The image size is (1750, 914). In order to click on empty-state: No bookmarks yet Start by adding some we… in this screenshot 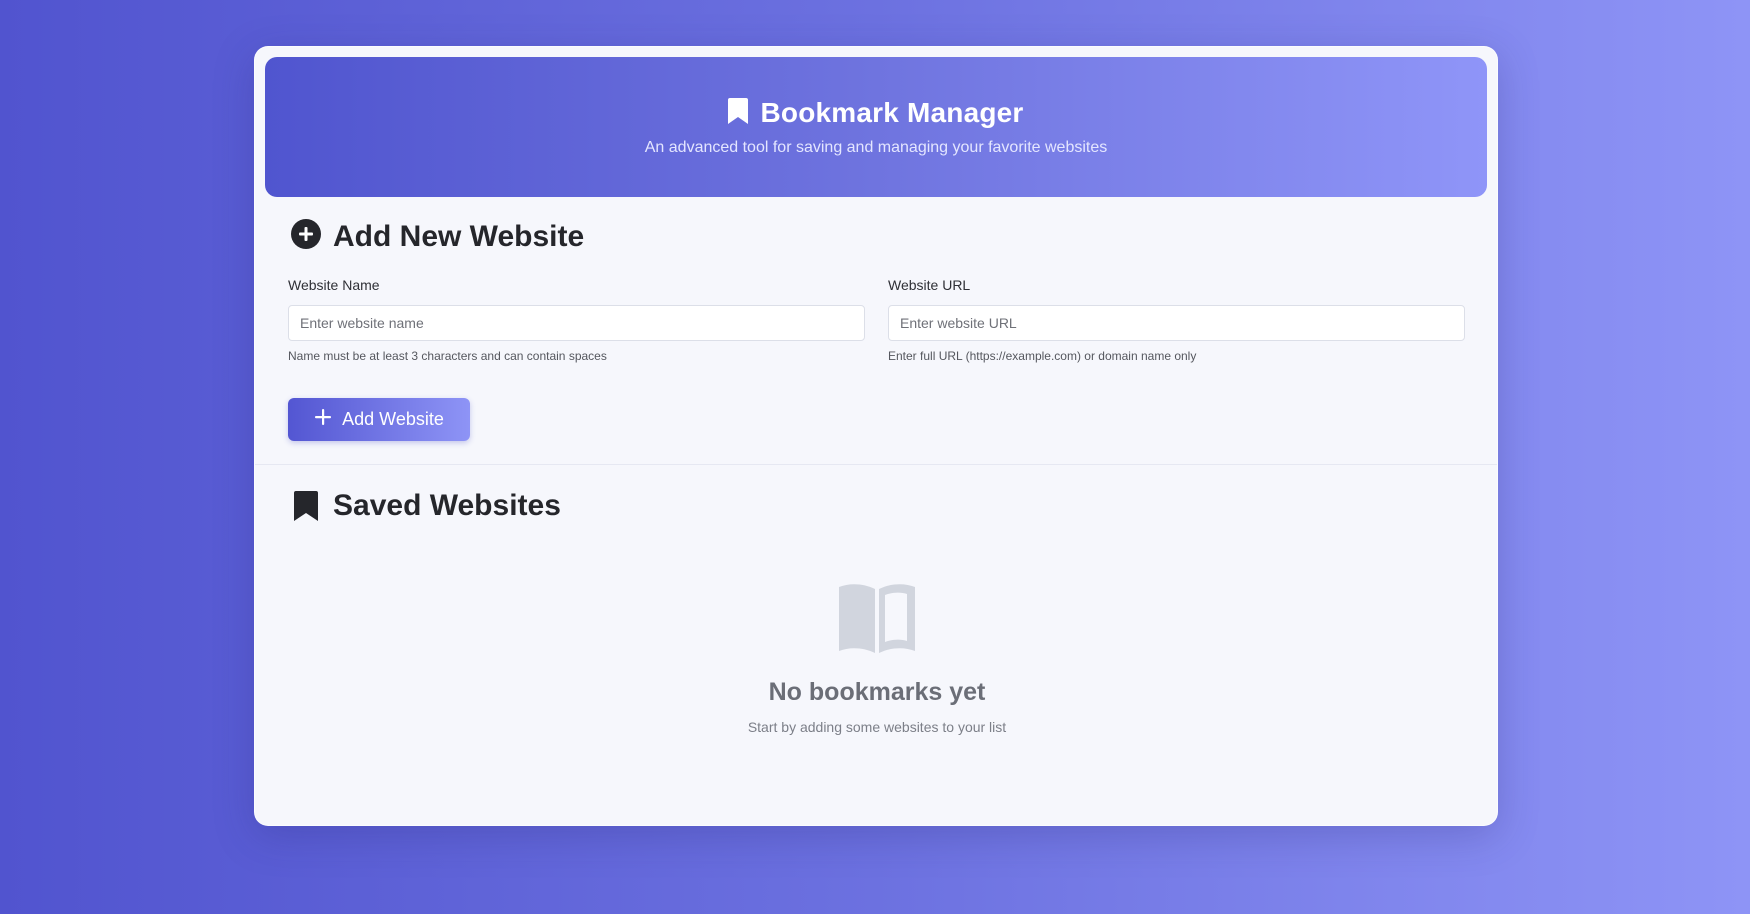, I will do `click(876, 659)`.